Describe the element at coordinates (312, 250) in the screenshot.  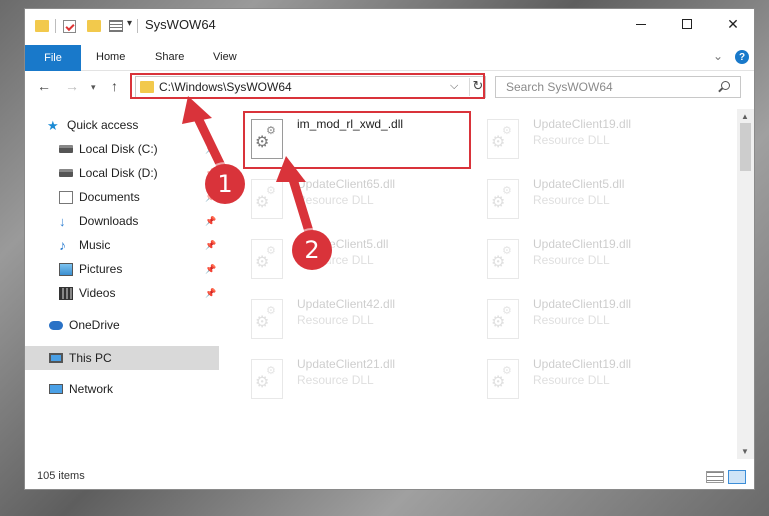
I see `step-2-badge: 2` at that location.